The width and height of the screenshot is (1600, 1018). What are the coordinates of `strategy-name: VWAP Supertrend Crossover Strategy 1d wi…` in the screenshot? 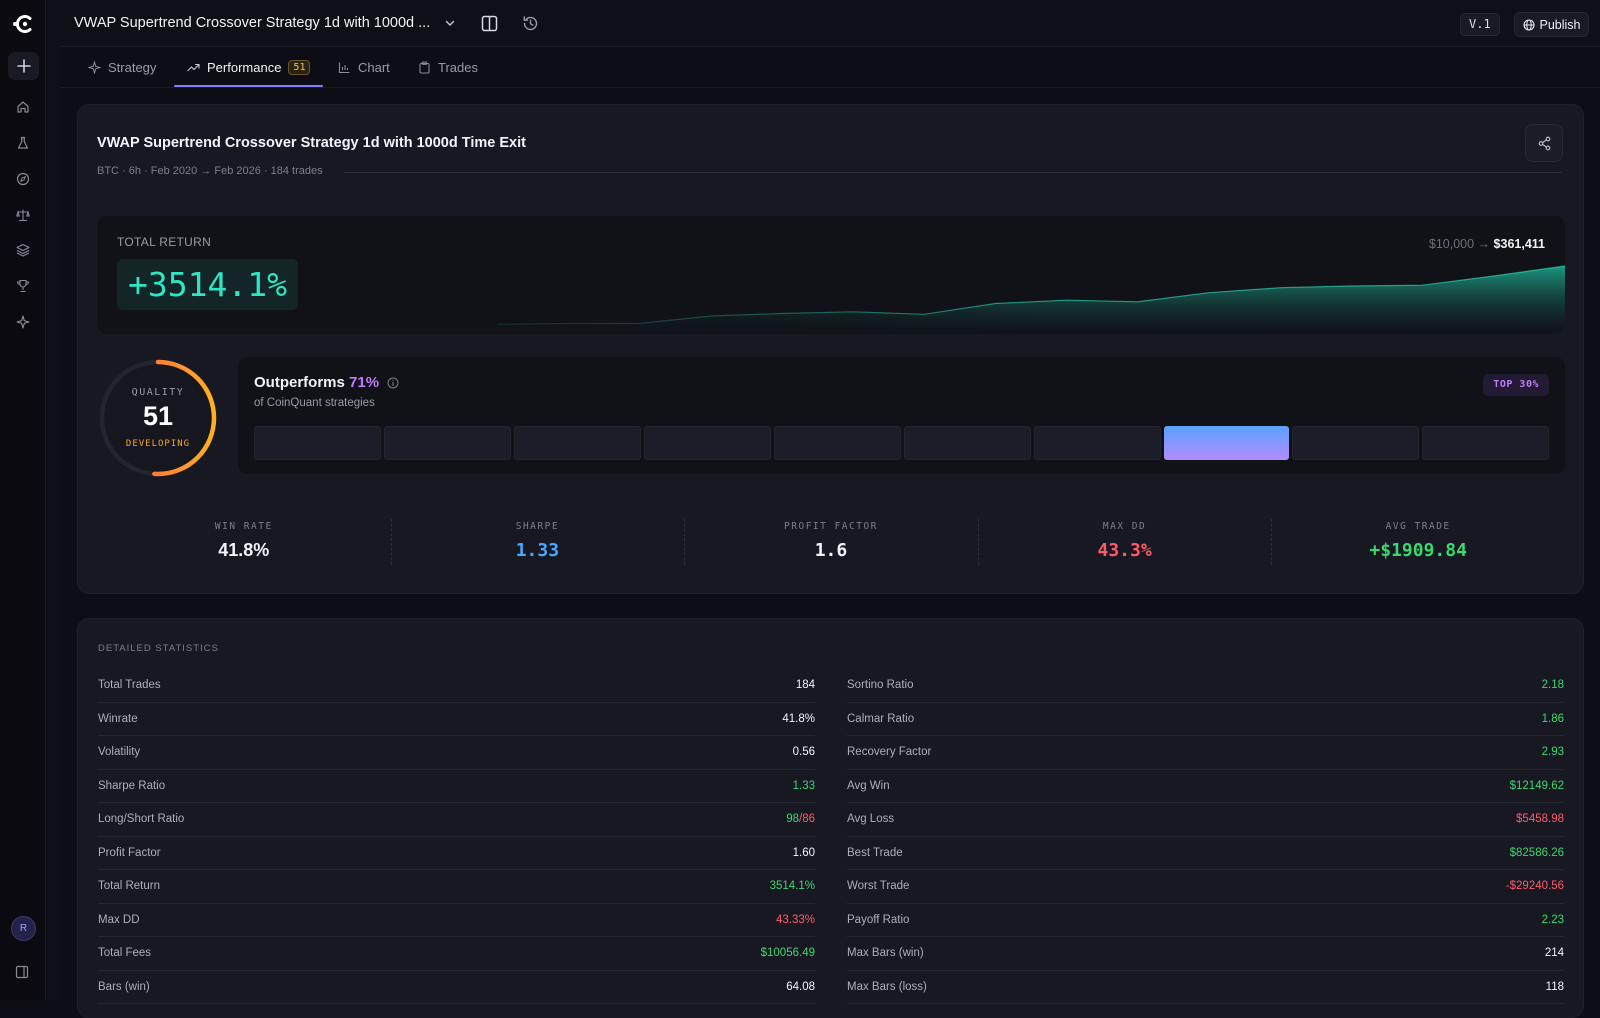 It's located at (311, 143).